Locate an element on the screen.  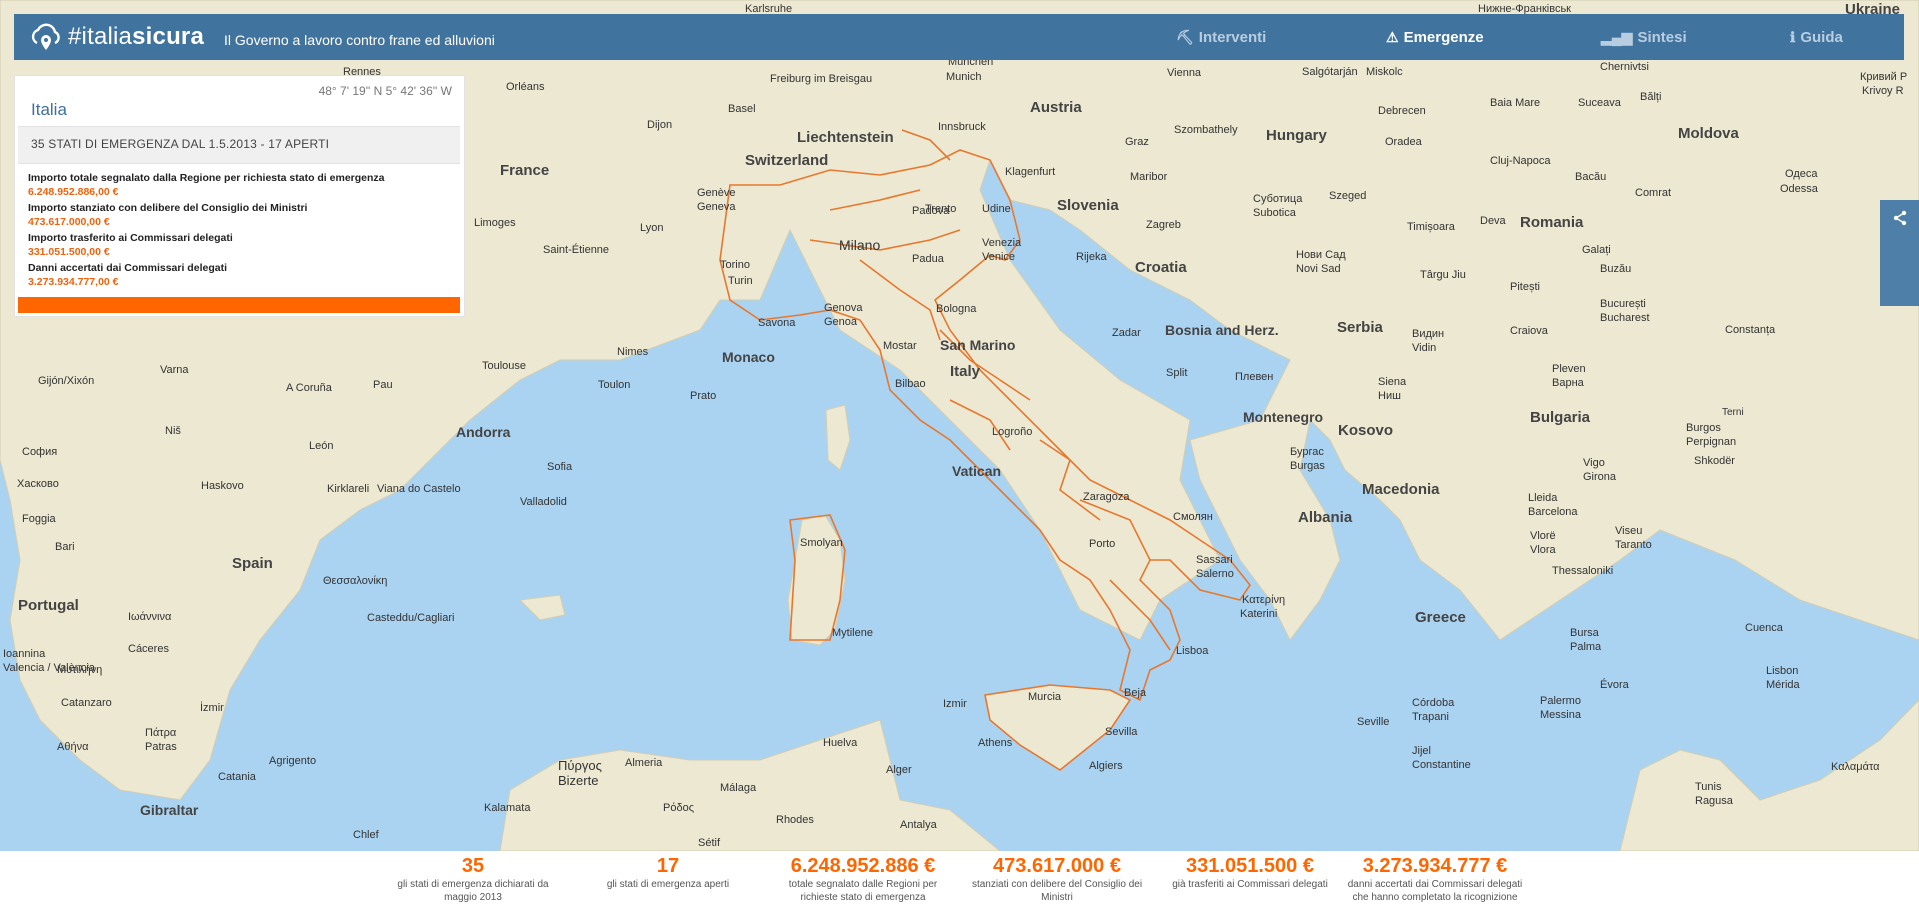
stat-value: 35 is located at coordinates (473, 866).